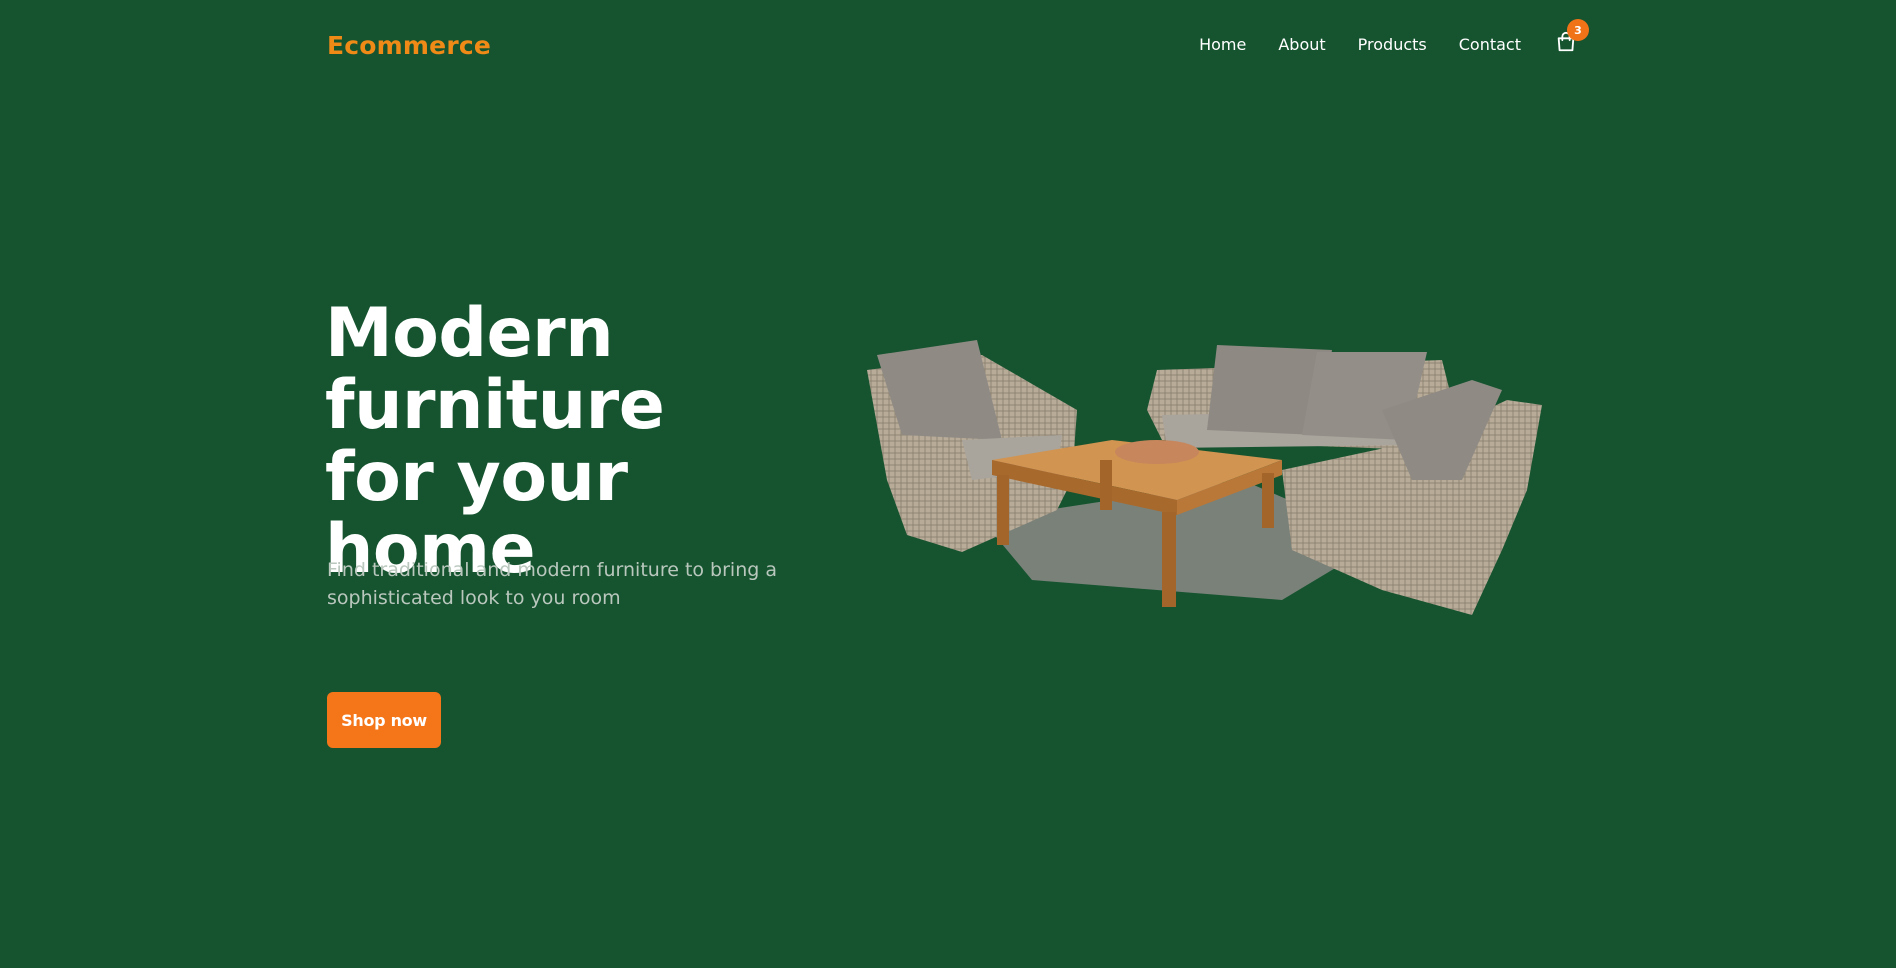 The height and width of the screenshot is (968, 1896). What do you see at coordinates (495, 441) in the screenshot?
I see `hero-title: Modern furniture for your home` at bounding box center [495, 441].